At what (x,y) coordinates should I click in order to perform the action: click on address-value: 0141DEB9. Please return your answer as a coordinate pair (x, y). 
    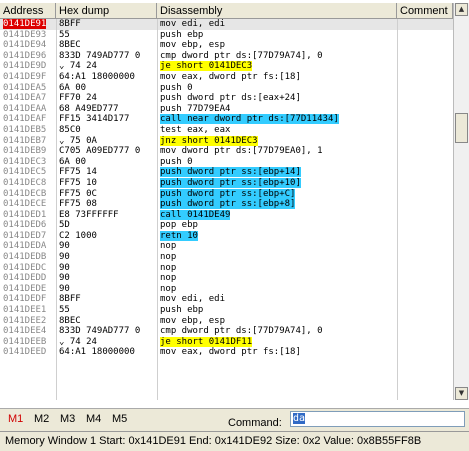
    Looking at the image, I should click on (25, 151).